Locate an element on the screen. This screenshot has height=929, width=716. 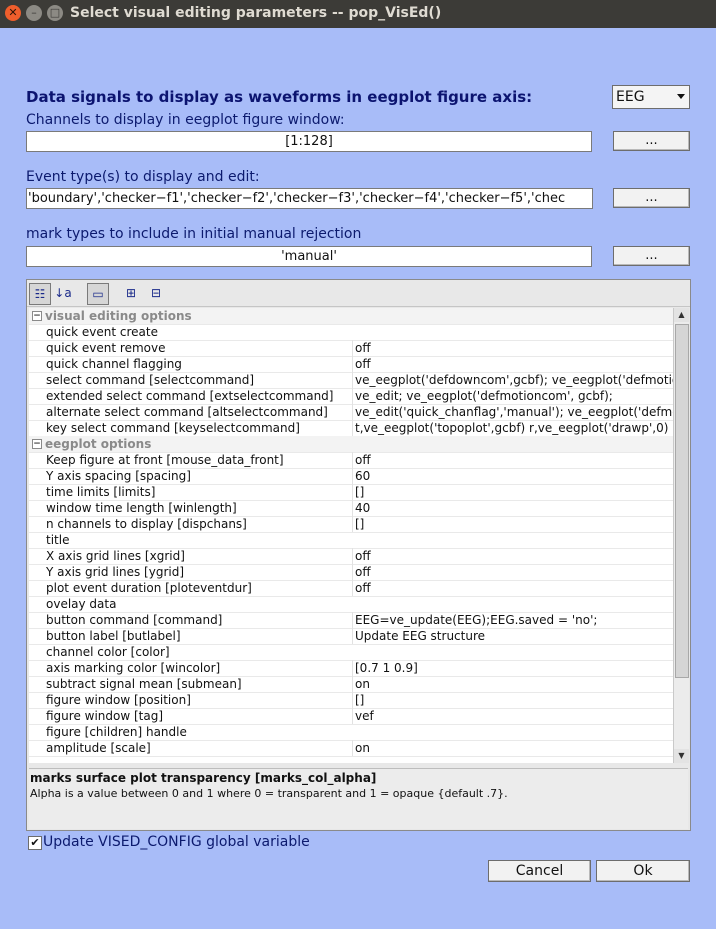
property-category: − eegplot options is located at coordinates (351, 444).